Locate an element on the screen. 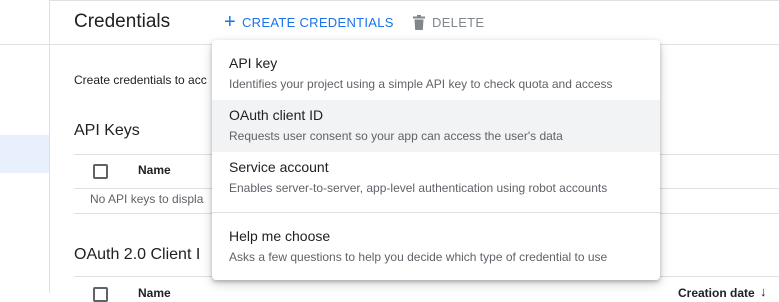 This screenshot has height=302, width=779. menu-item-label: Service account is located at coordinates (279, 167).